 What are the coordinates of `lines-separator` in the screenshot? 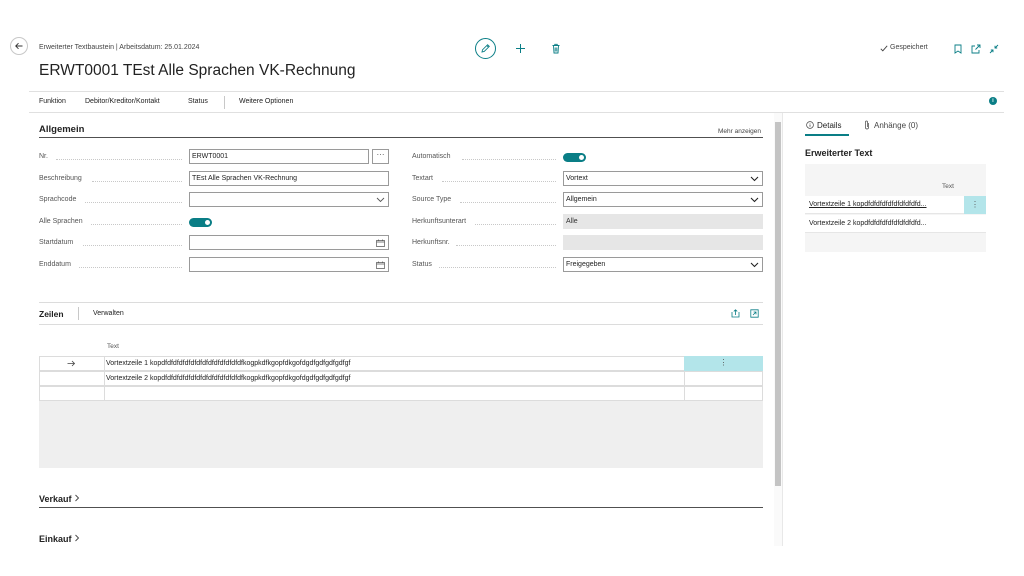 It's located at (78, 313).